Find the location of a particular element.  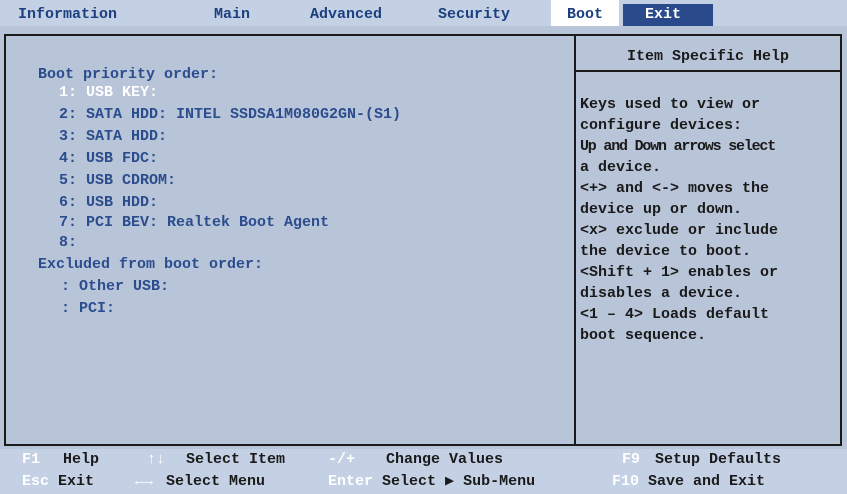

boot-item-5: 5: USB CDROM: is located at coordinates (117, 180).